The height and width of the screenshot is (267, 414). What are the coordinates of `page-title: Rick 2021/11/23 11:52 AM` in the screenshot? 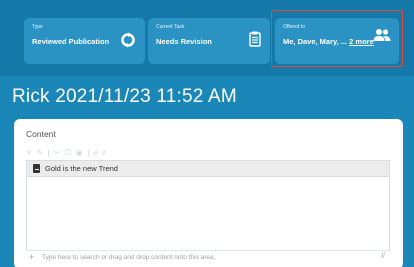 It's located at (124, 96).